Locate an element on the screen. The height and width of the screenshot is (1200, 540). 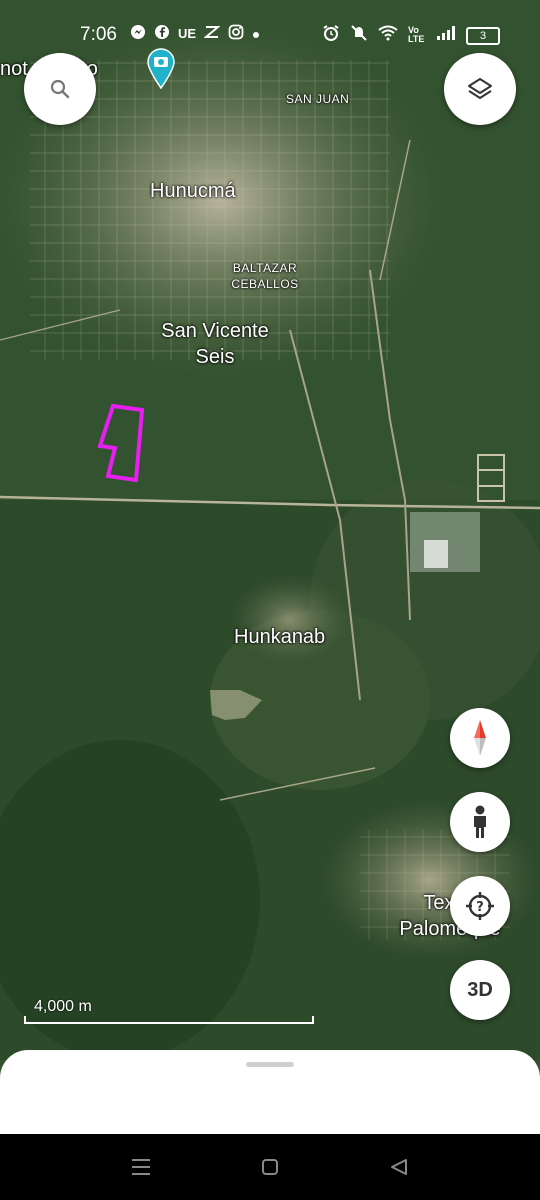
compass-icon is located at coordinates (480, 738).